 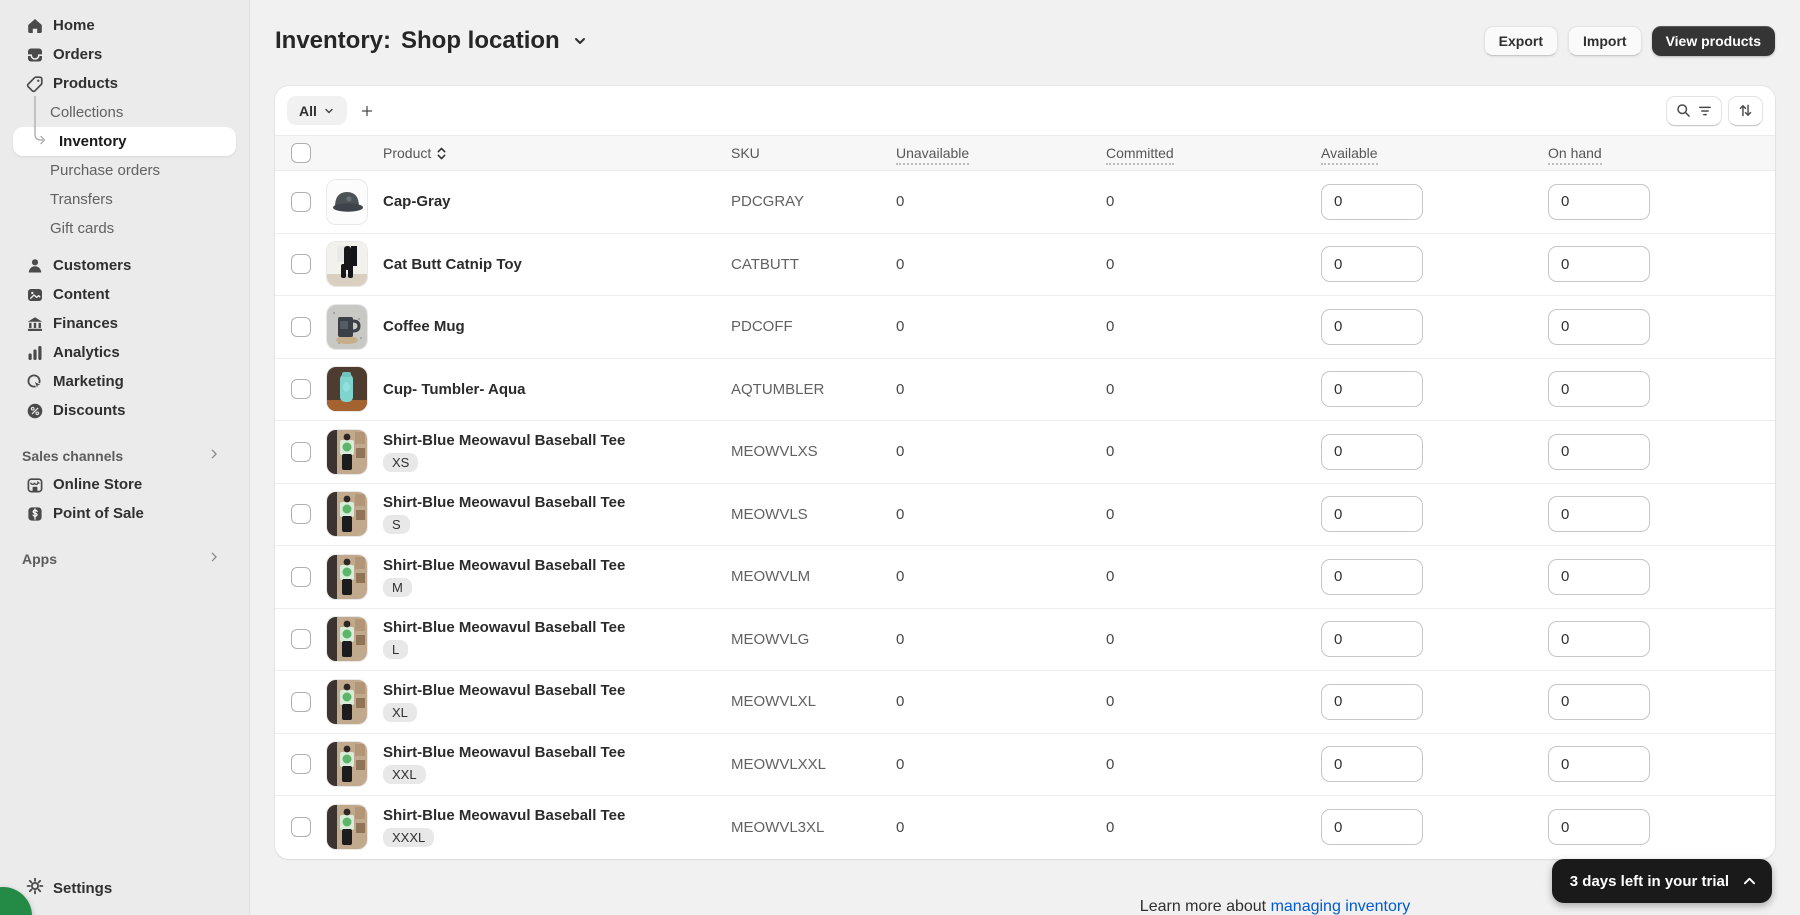 What do you see at coordinates (1661, 881) in the screenshot?
I see `trial-banner: 3 days left in your trial` at bounding box center [1661, 881].